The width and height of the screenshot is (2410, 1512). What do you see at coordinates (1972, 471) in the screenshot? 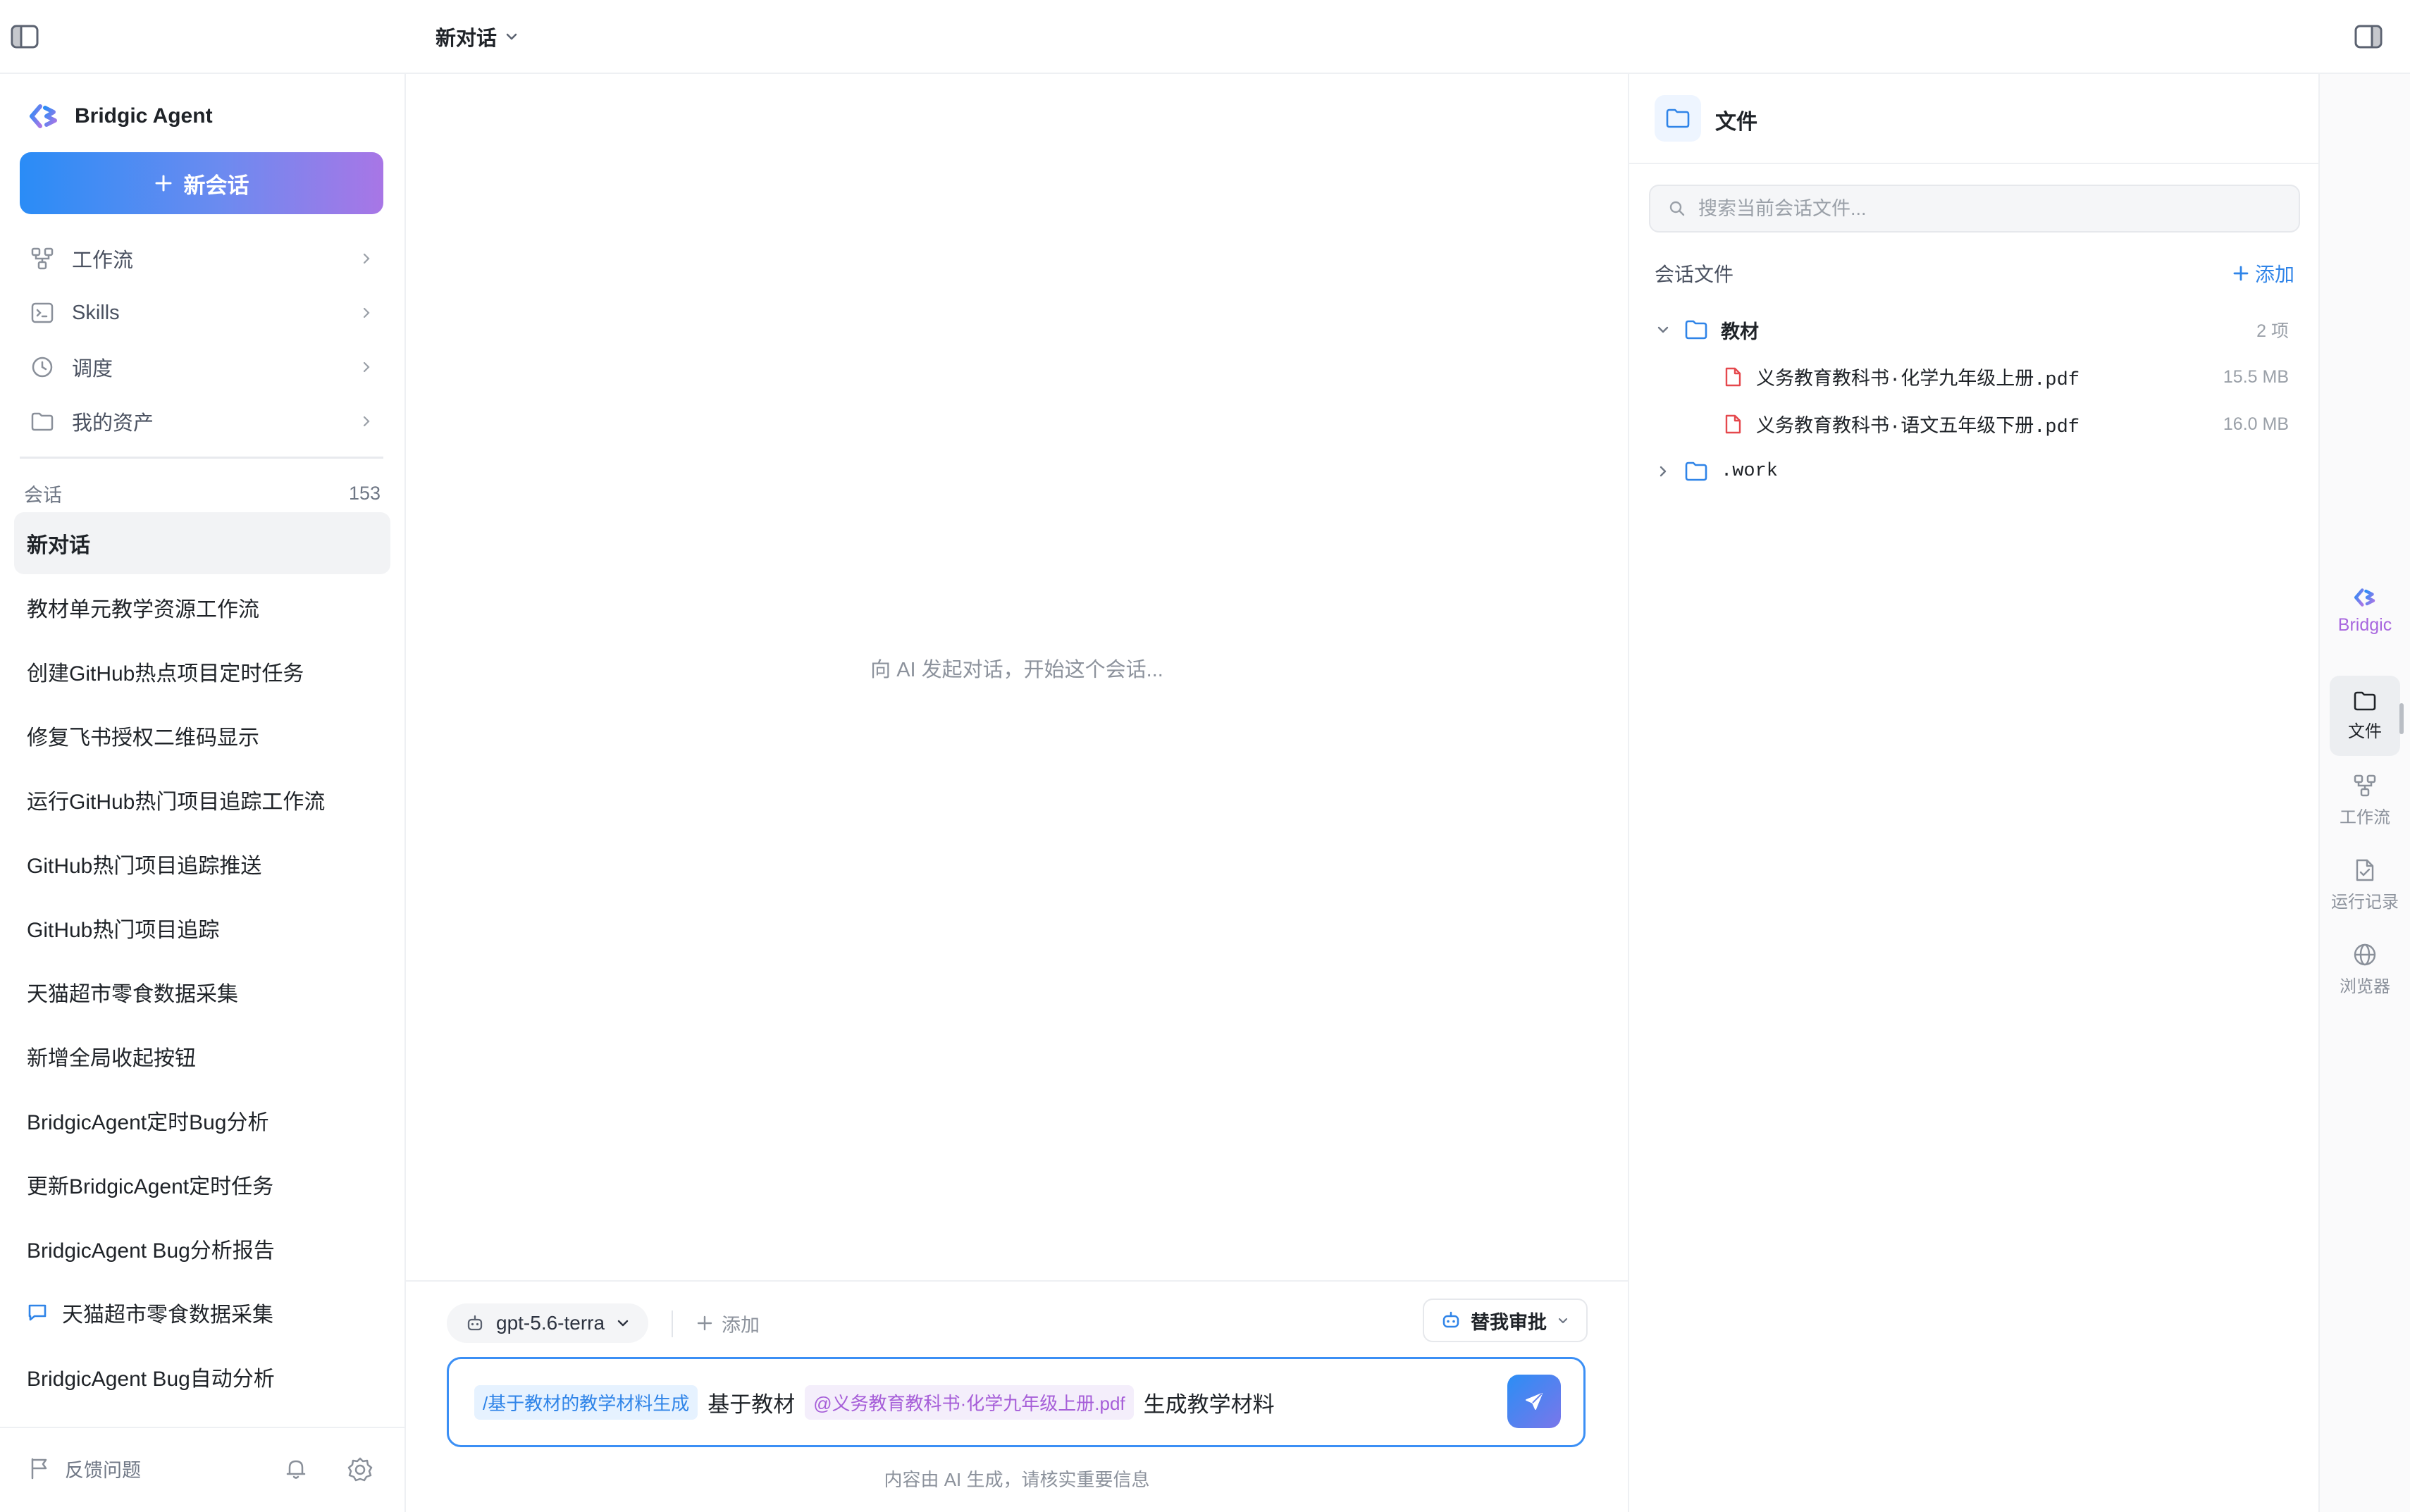
I see `folder-row: .work` at bounding box center [1972, 471].